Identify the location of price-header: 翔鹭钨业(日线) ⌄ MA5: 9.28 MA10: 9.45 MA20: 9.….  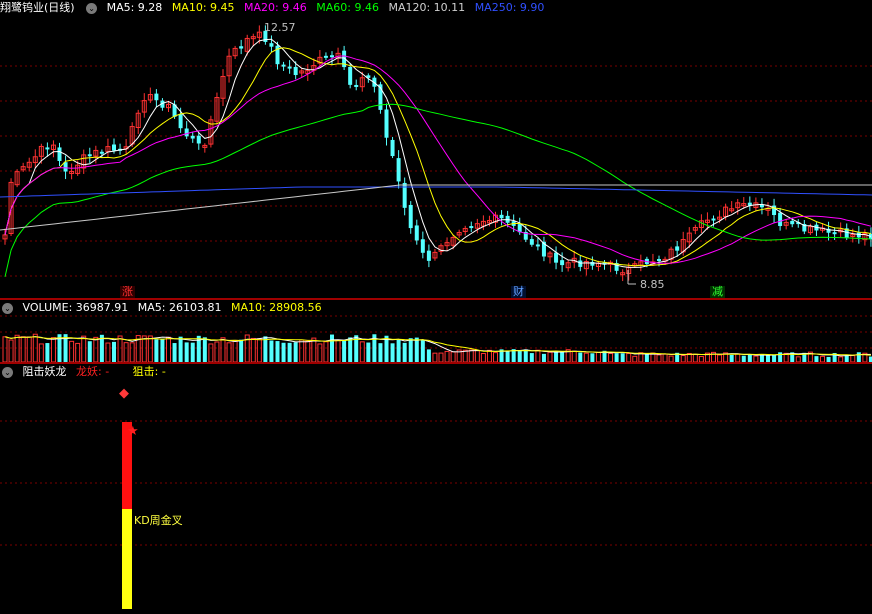
(275, 8).